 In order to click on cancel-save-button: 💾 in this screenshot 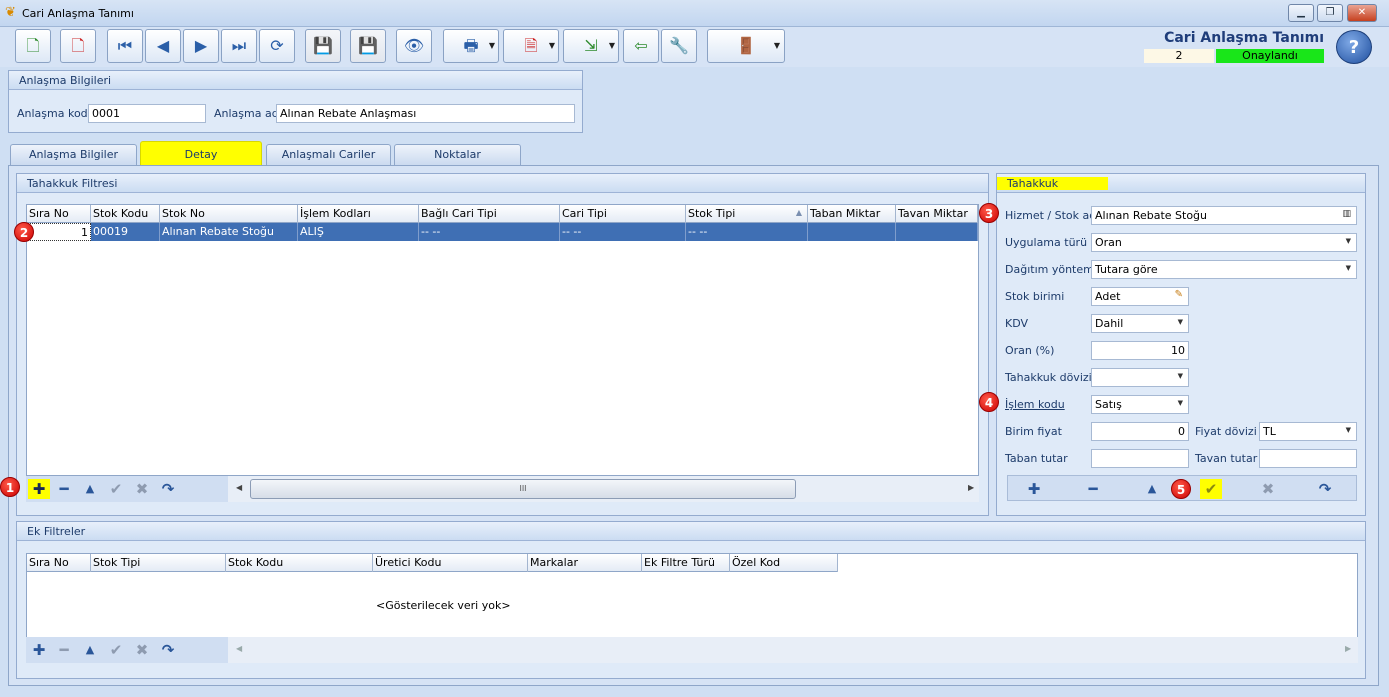, I will do `click(368, 46)`.